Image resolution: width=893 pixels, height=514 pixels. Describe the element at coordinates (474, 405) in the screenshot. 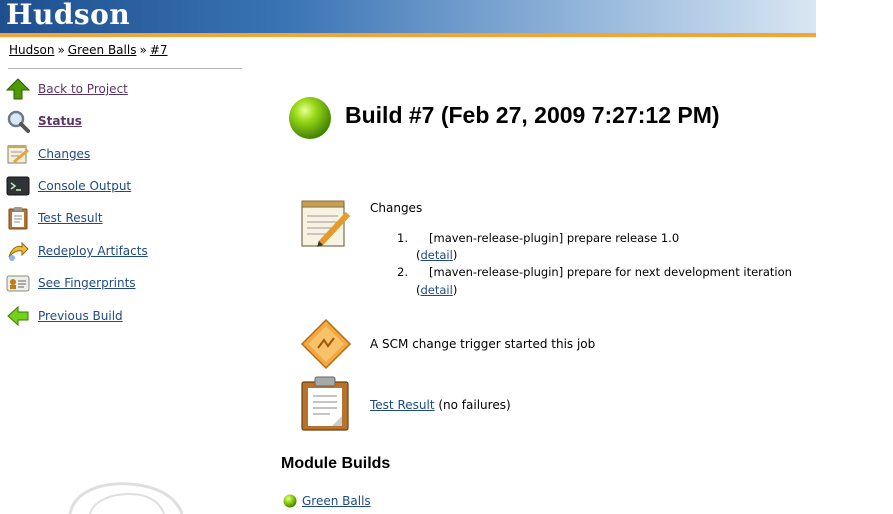

I see `test-result-summary: (no failures)` at that location.